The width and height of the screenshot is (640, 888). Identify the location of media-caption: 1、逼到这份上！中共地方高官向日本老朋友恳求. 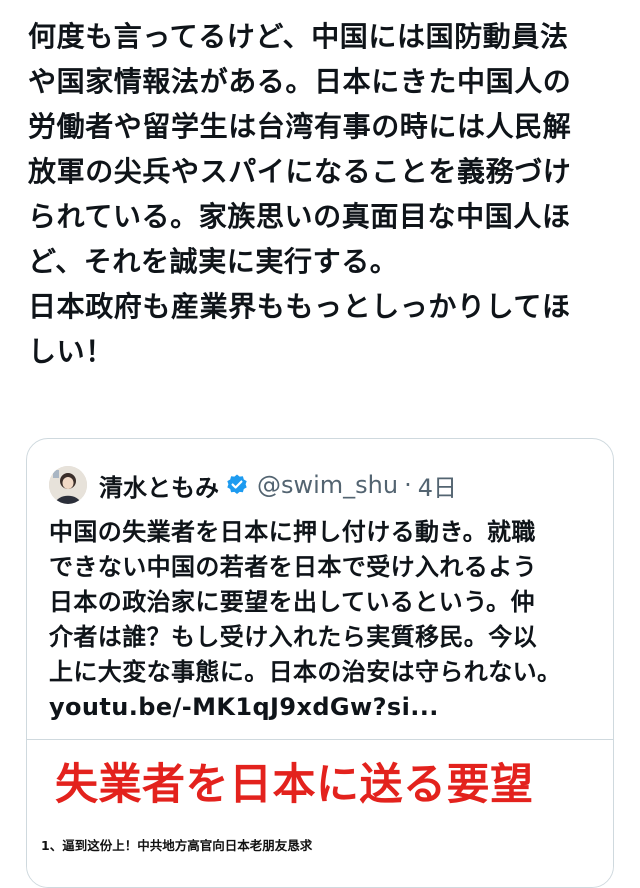
(177, 845).